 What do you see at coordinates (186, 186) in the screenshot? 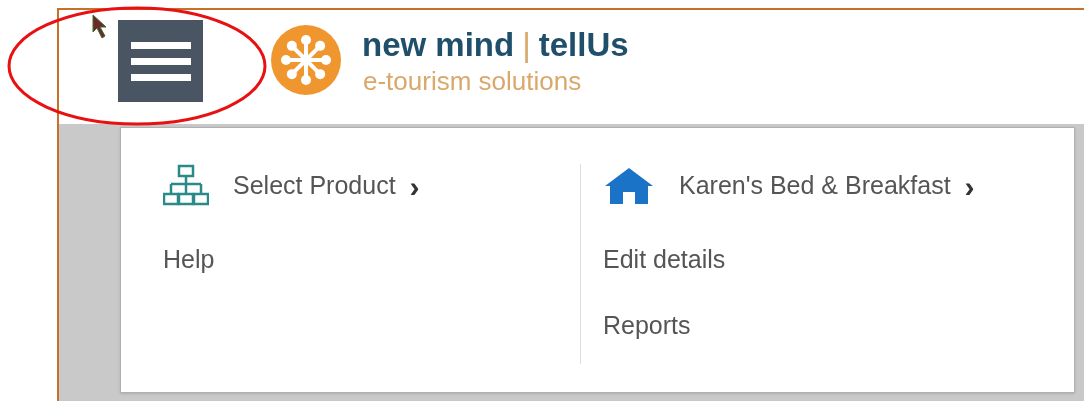
I see `network-icon` at bounding box center [186, 186].